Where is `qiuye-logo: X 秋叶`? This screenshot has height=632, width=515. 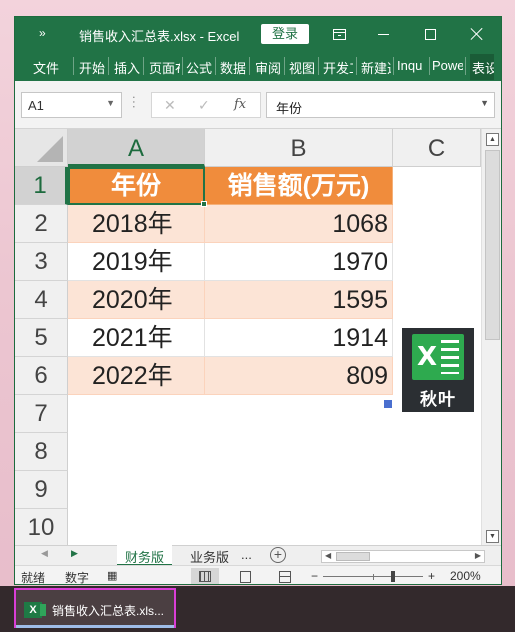 qiuye-logo: X 秋叶 is located at coordinates (438, 370).